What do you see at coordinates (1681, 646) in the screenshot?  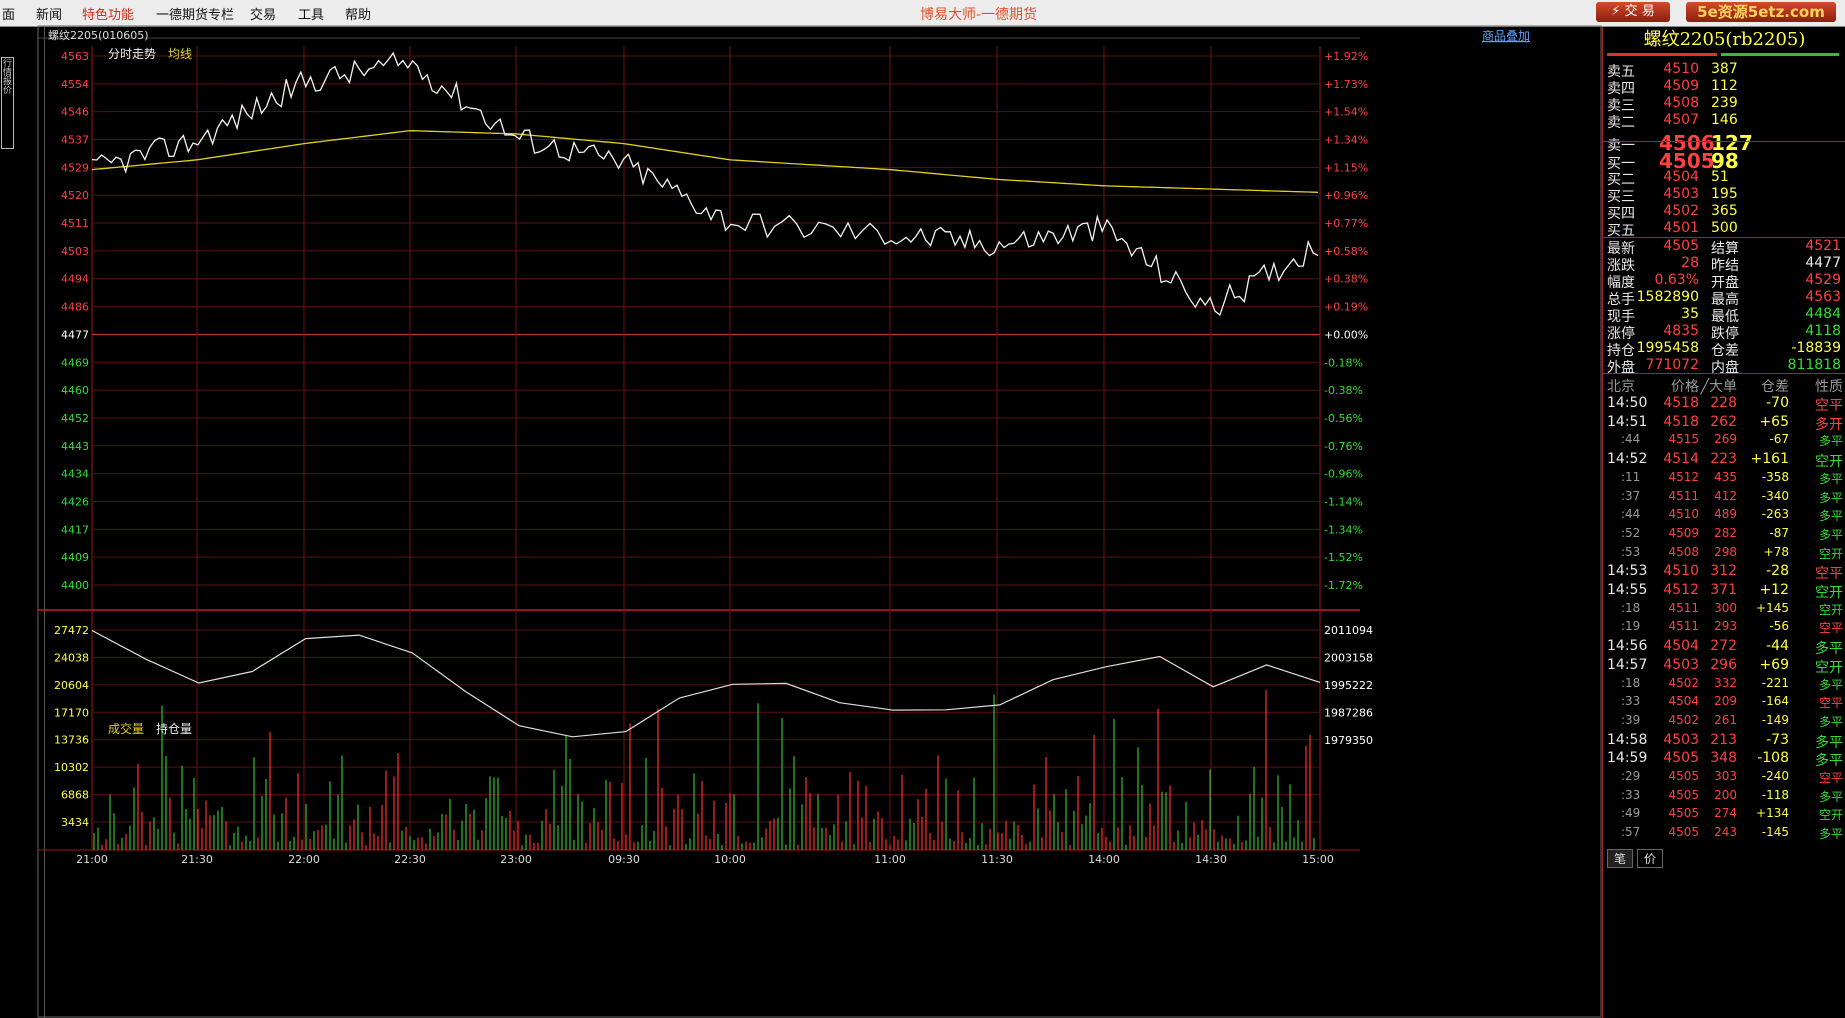 I see `tick-price: 4504` at bounding box center [1681, 646].